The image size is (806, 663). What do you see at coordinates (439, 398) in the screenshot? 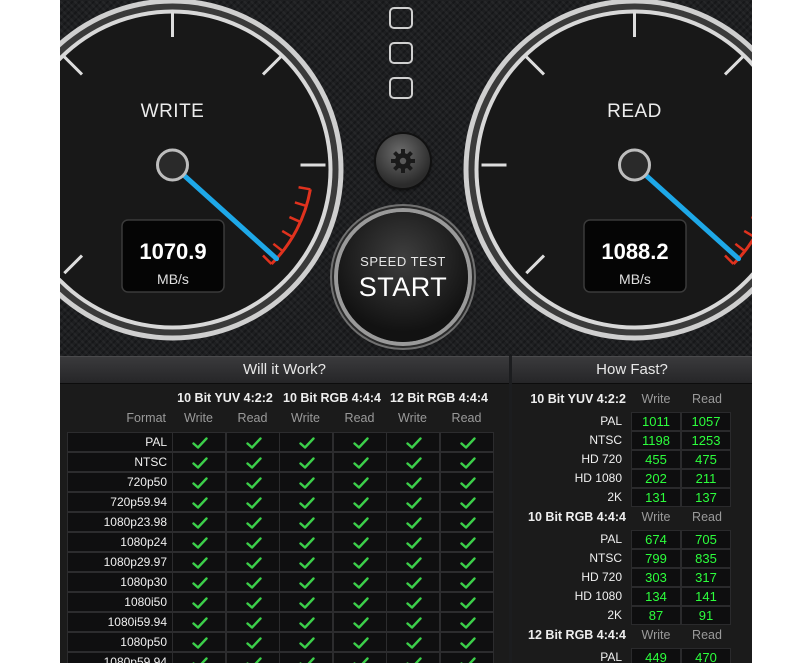
I see `format-group-header: 12 Bit RGB 4:4:4` at bounding box center [439, 398].